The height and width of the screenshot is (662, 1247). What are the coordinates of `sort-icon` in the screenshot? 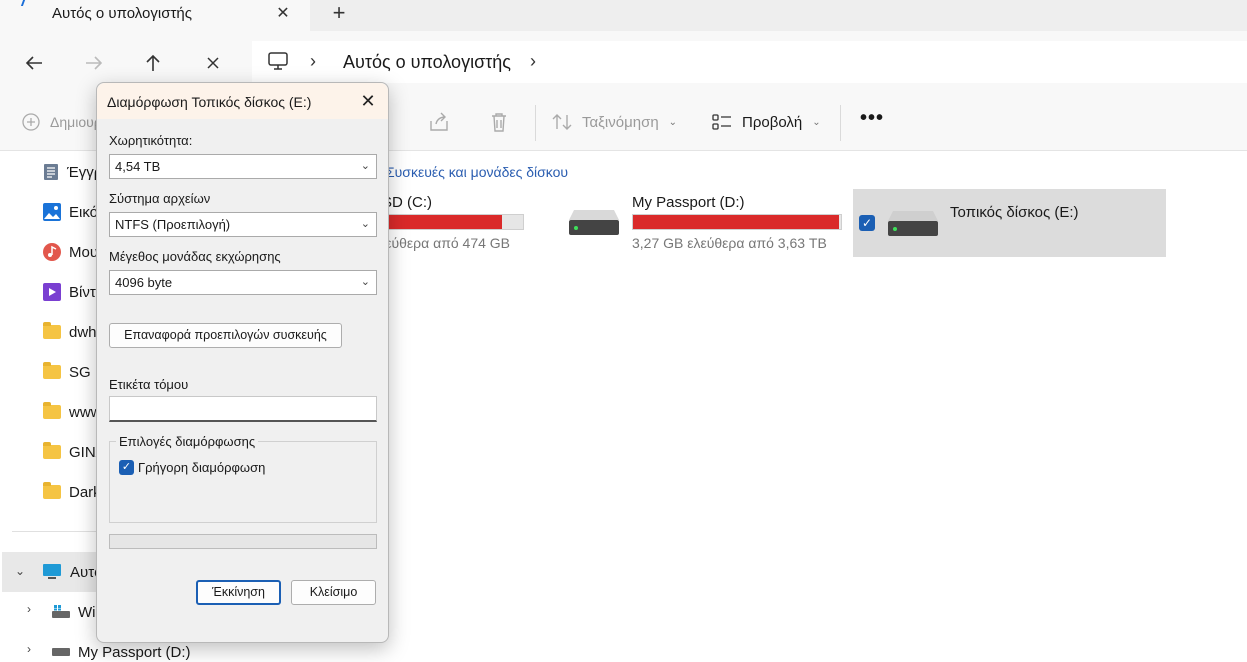 It's located at (562, 122).